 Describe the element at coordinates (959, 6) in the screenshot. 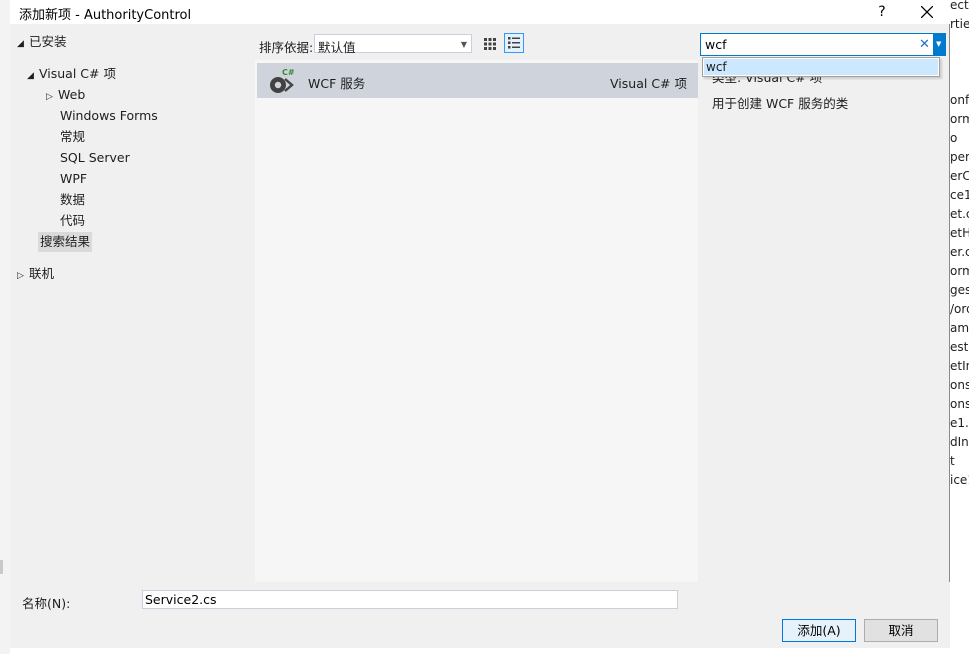

I see `background-code-line: ecte` at that location.